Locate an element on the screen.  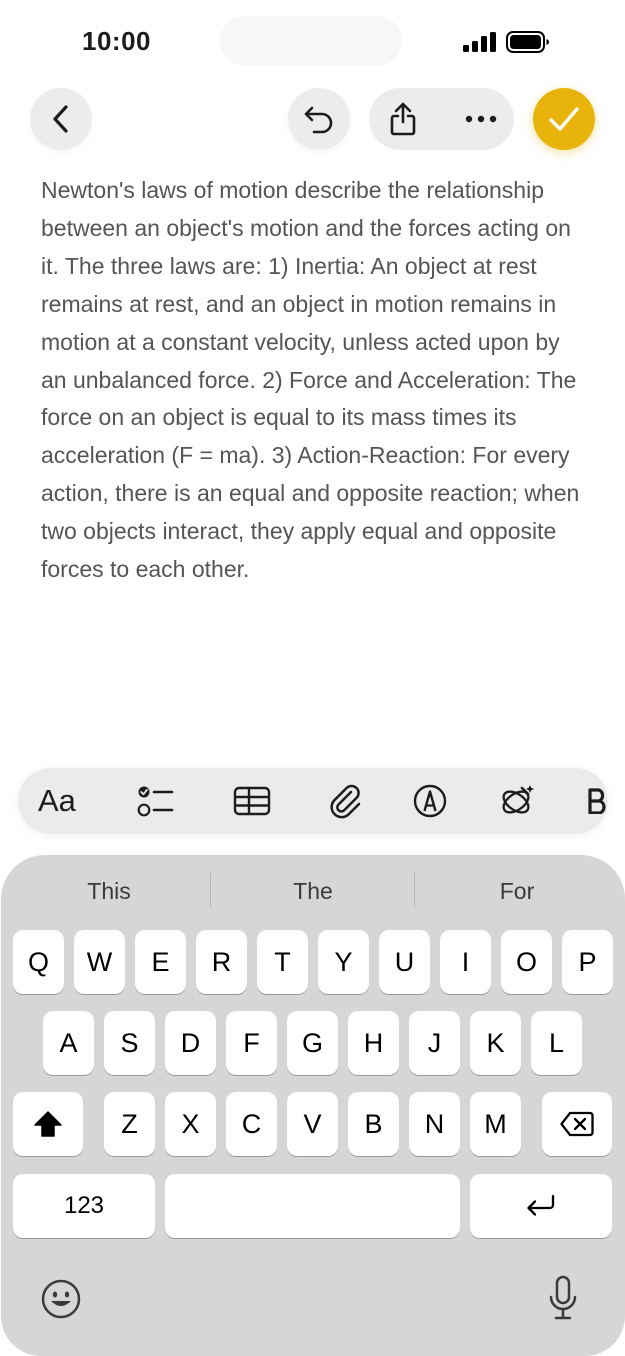
text-style-button: Aa is located at coordinates (57, 801).